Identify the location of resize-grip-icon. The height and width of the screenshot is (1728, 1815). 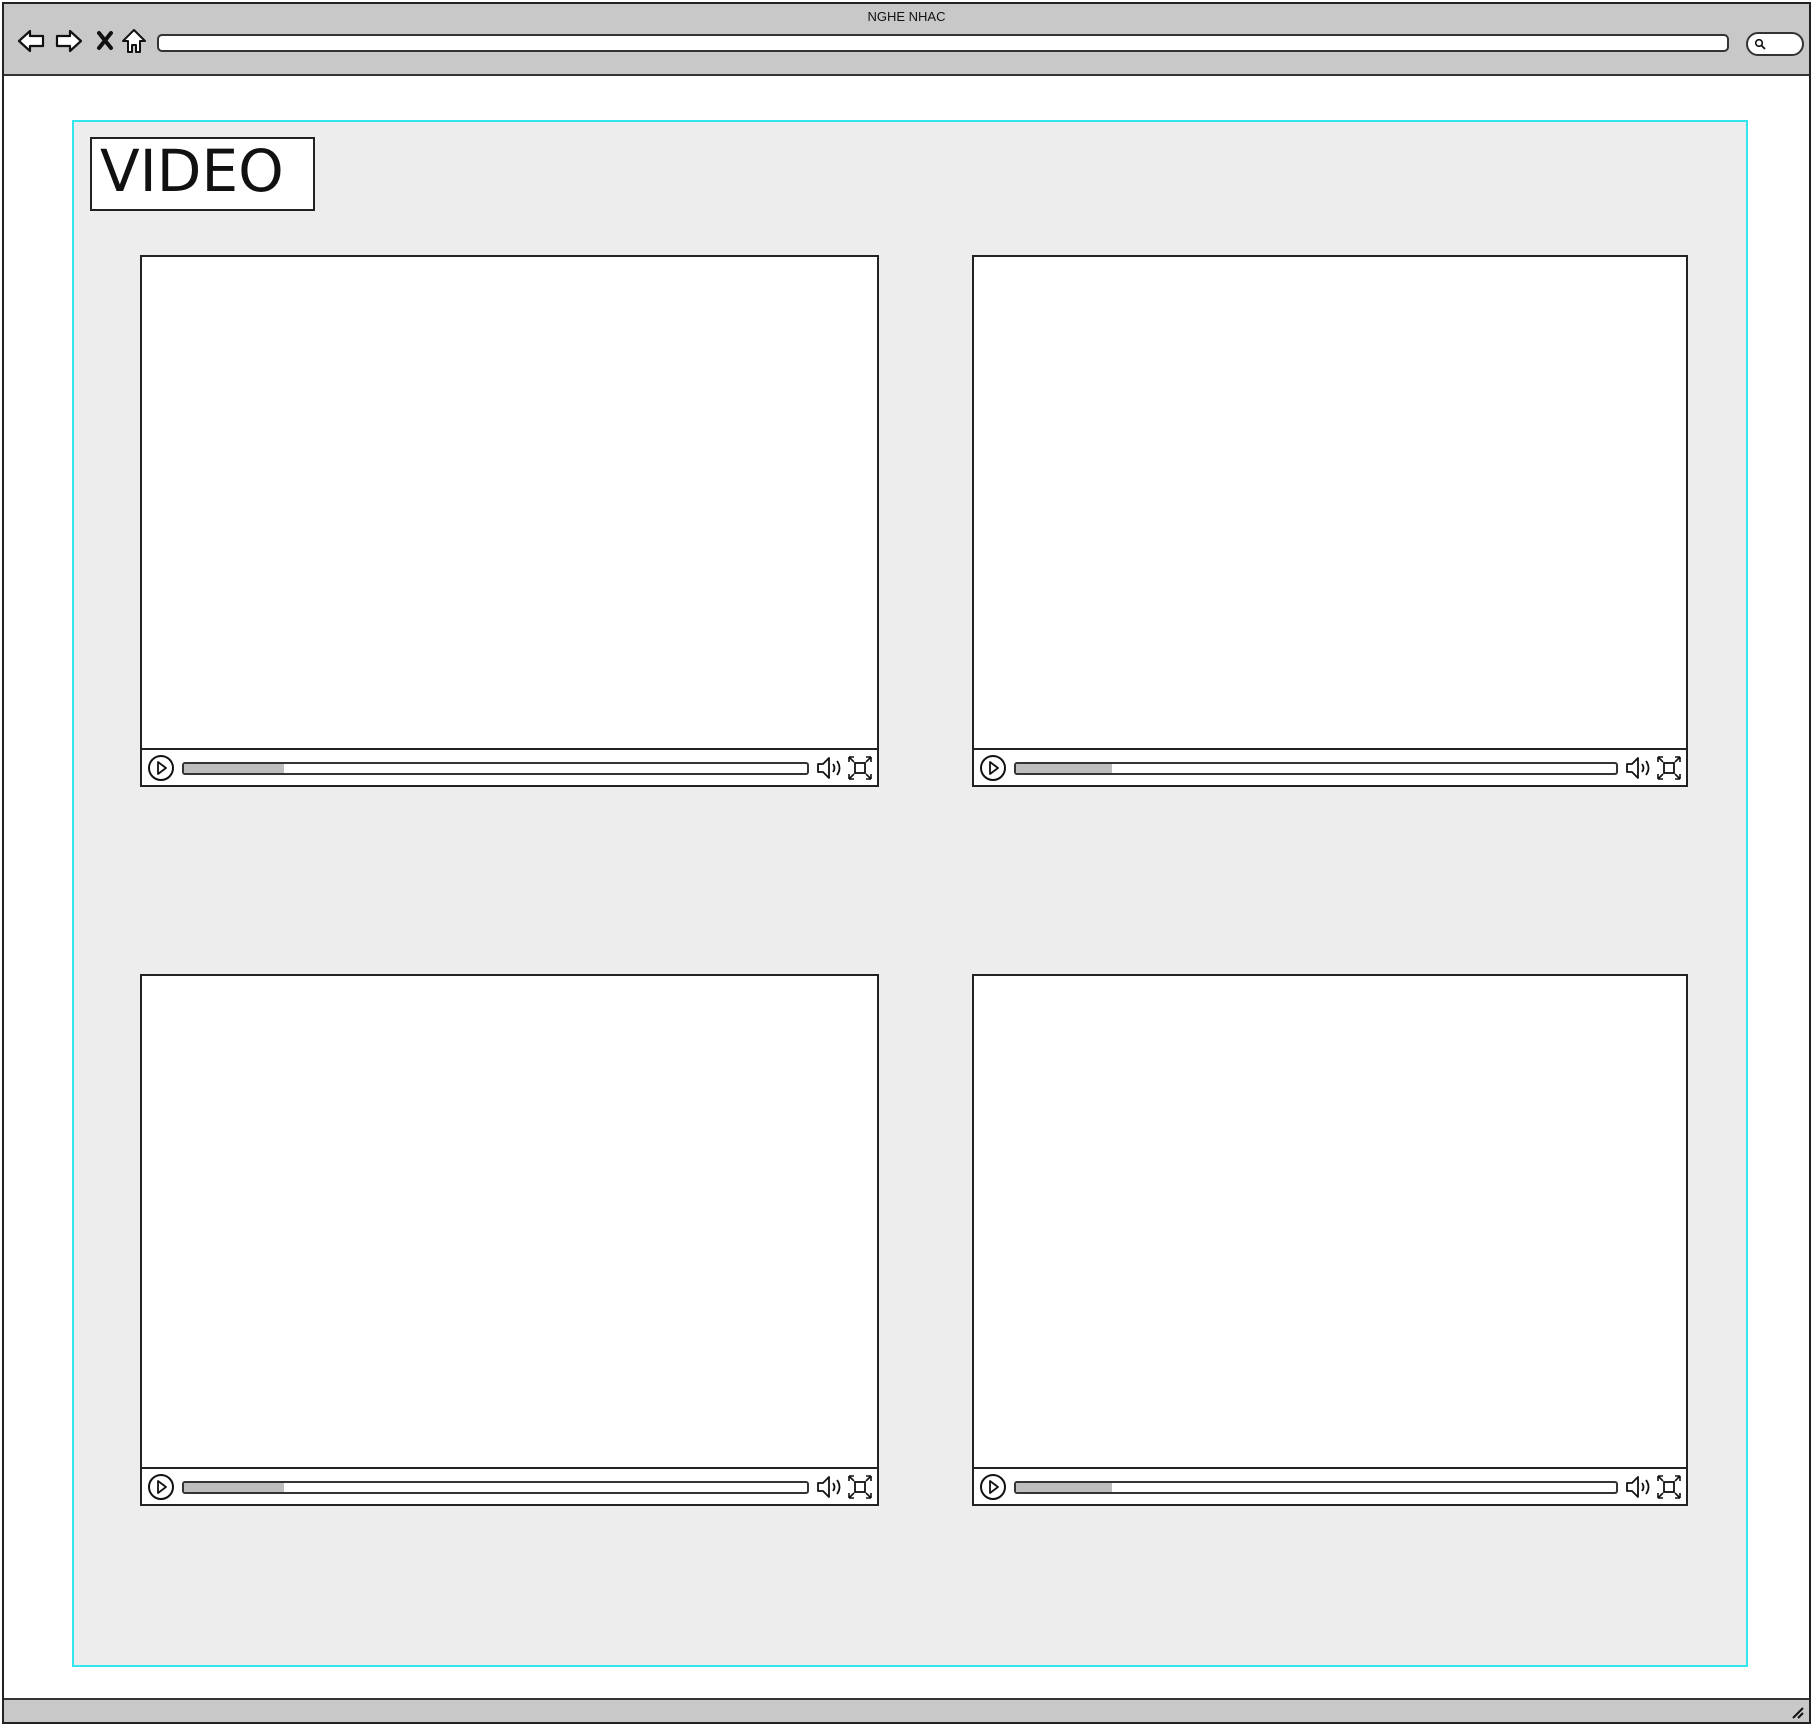
(1797, 1712).